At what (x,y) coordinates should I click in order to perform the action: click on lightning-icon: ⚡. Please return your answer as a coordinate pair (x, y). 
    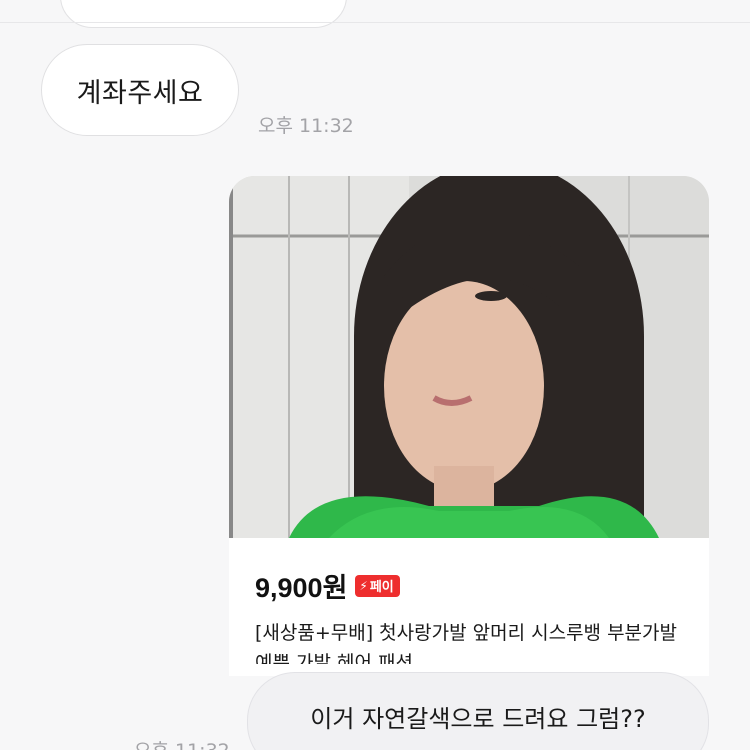
    Looking at the image, I should click on (363, 585).